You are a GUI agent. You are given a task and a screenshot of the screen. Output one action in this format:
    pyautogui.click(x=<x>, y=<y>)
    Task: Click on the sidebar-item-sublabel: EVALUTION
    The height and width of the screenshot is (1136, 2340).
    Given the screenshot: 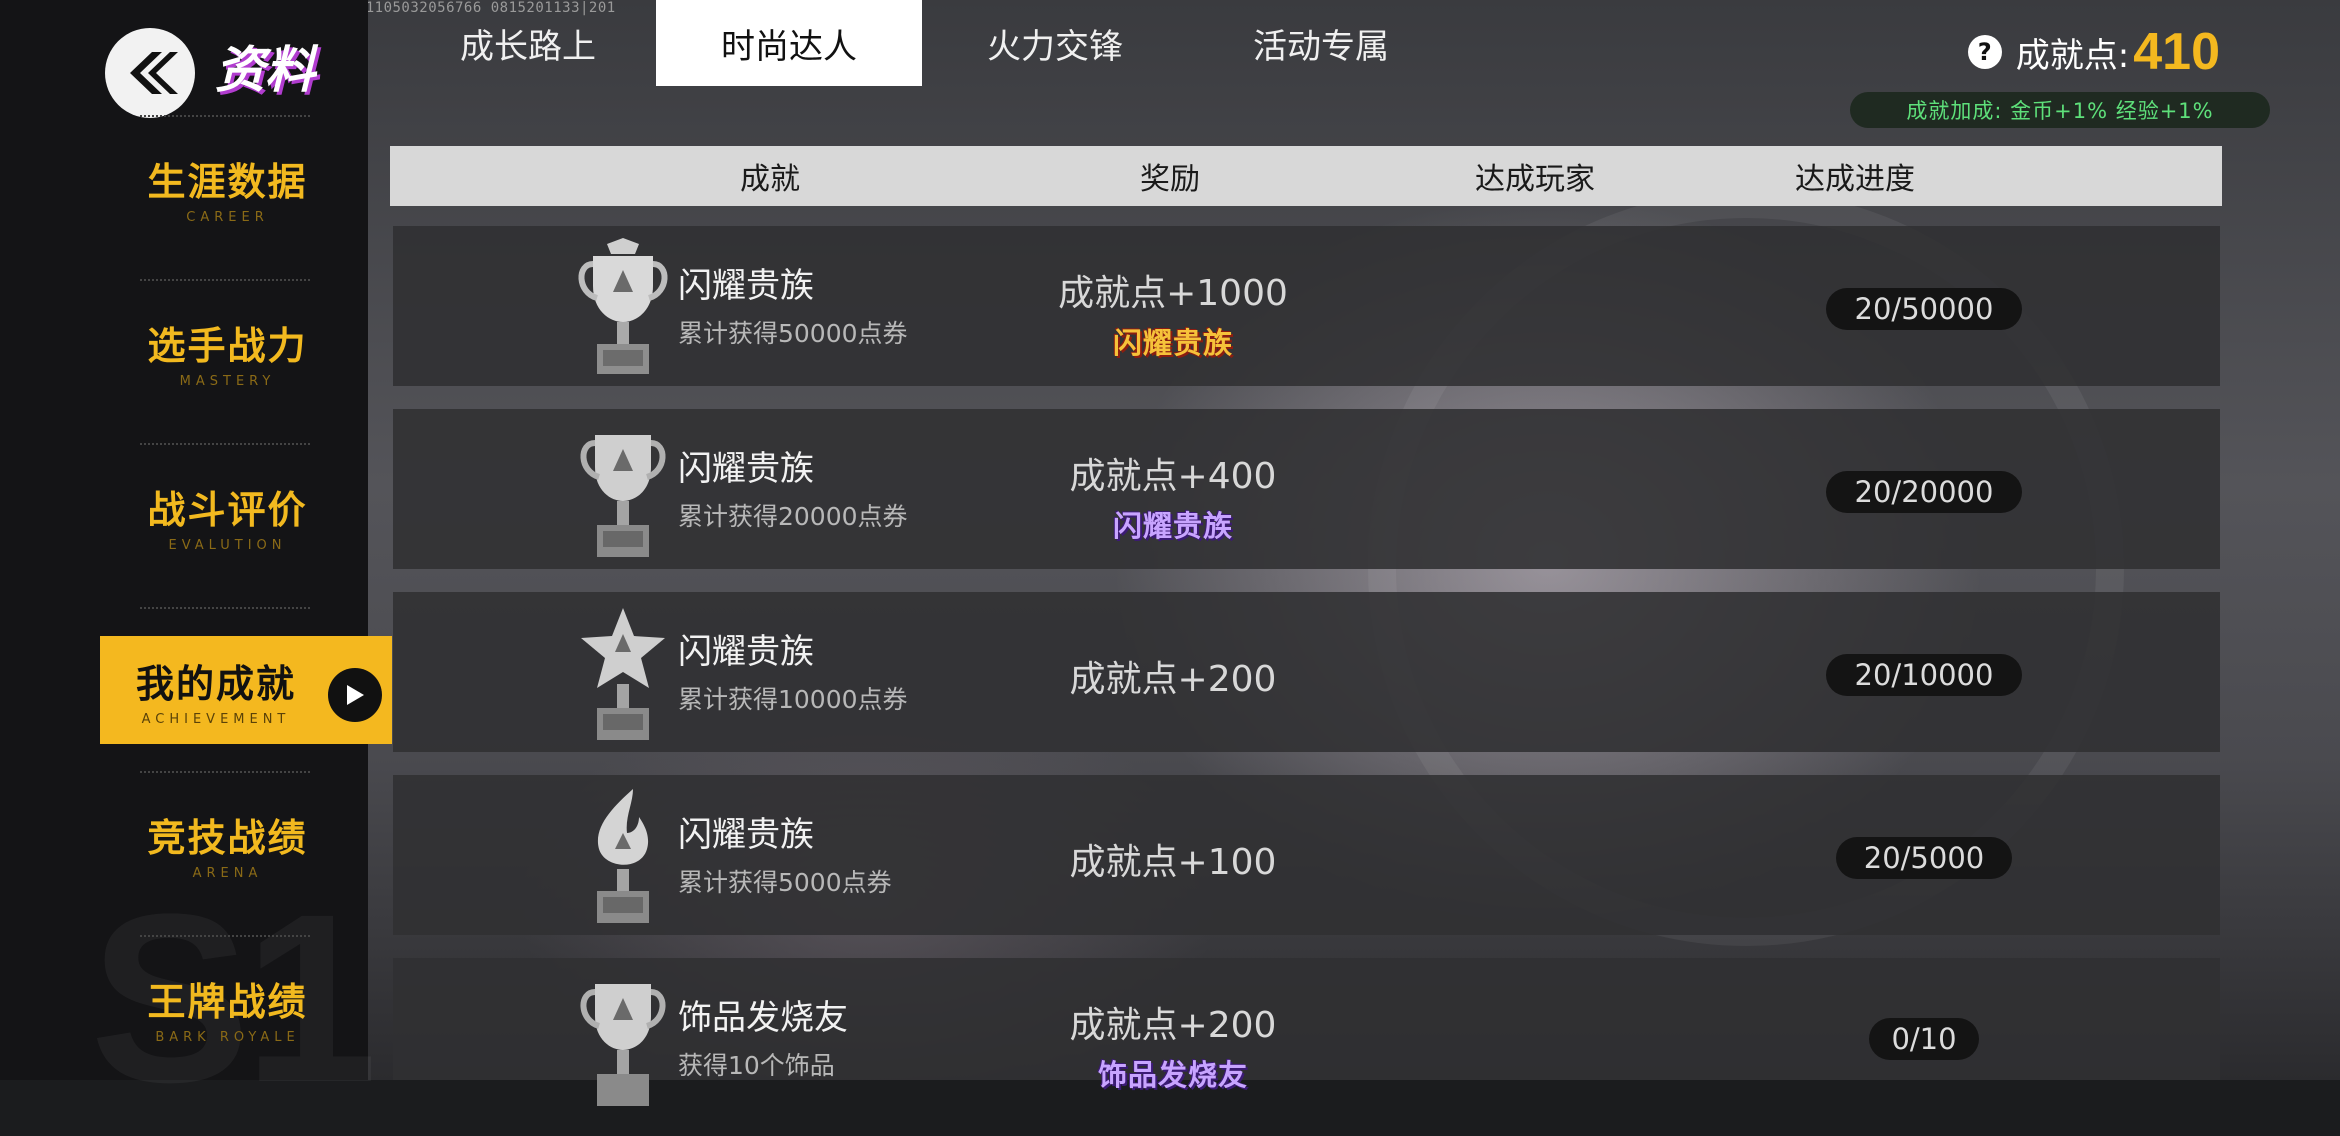 What is the action you would take?
    pyautogui.click(x=227, y=545)
    